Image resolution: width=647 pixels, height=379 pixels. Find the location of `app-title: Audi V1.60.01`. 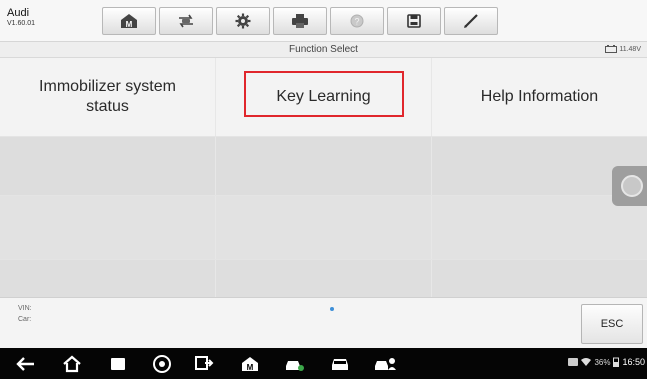

app-title: Audi V1.60.01 is located at coordinates (21, 18).